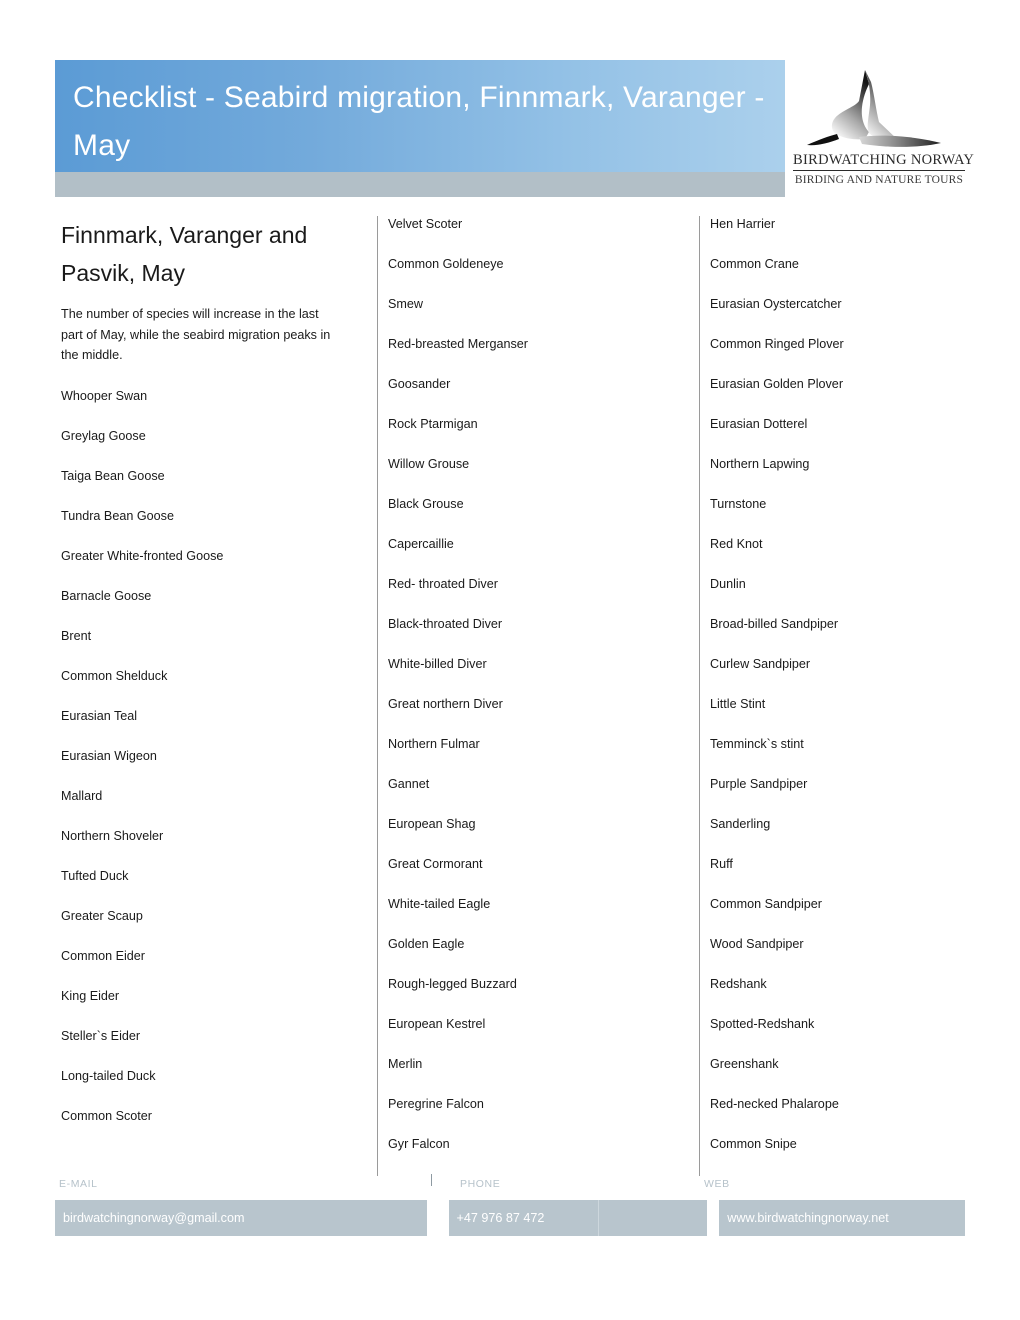 This screenshot has height=1320, width=1020. I want to click on list-item: Spotted-Redshank, so click(762, 1024).